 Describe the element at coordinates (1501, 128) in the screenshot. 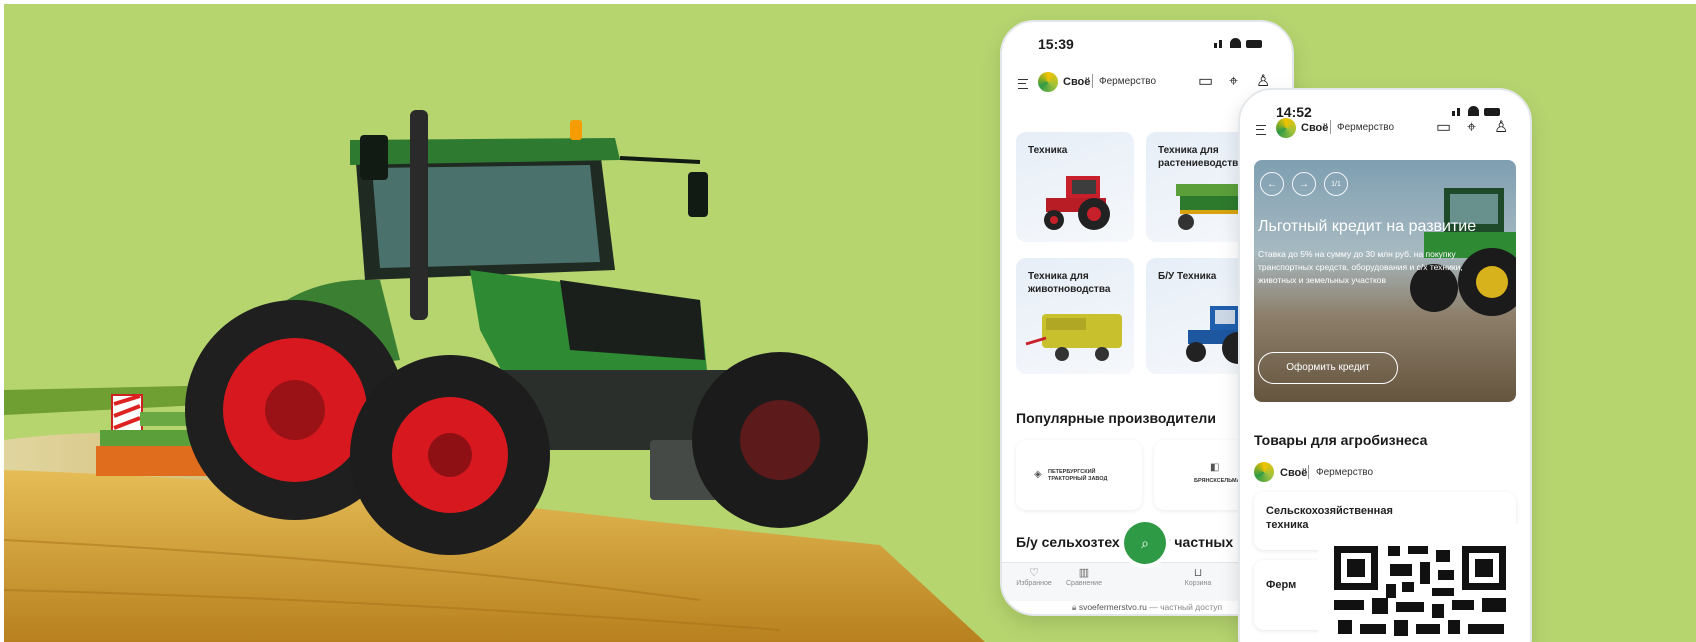

I see `profile-icon: ♙` at that location.